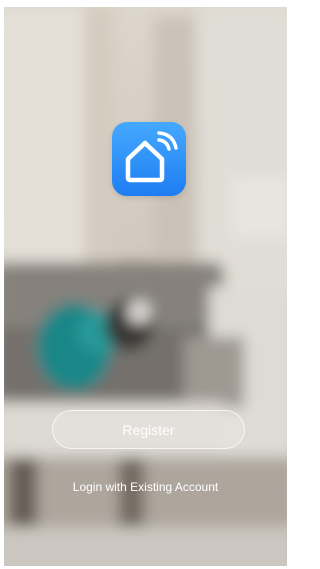 Image resolution: width=320 pixels, height=569 pixels. What do you see at coordinates (148, 429) in the screenshot?
I see `register-button: Register` at bounding box center [148, 429].